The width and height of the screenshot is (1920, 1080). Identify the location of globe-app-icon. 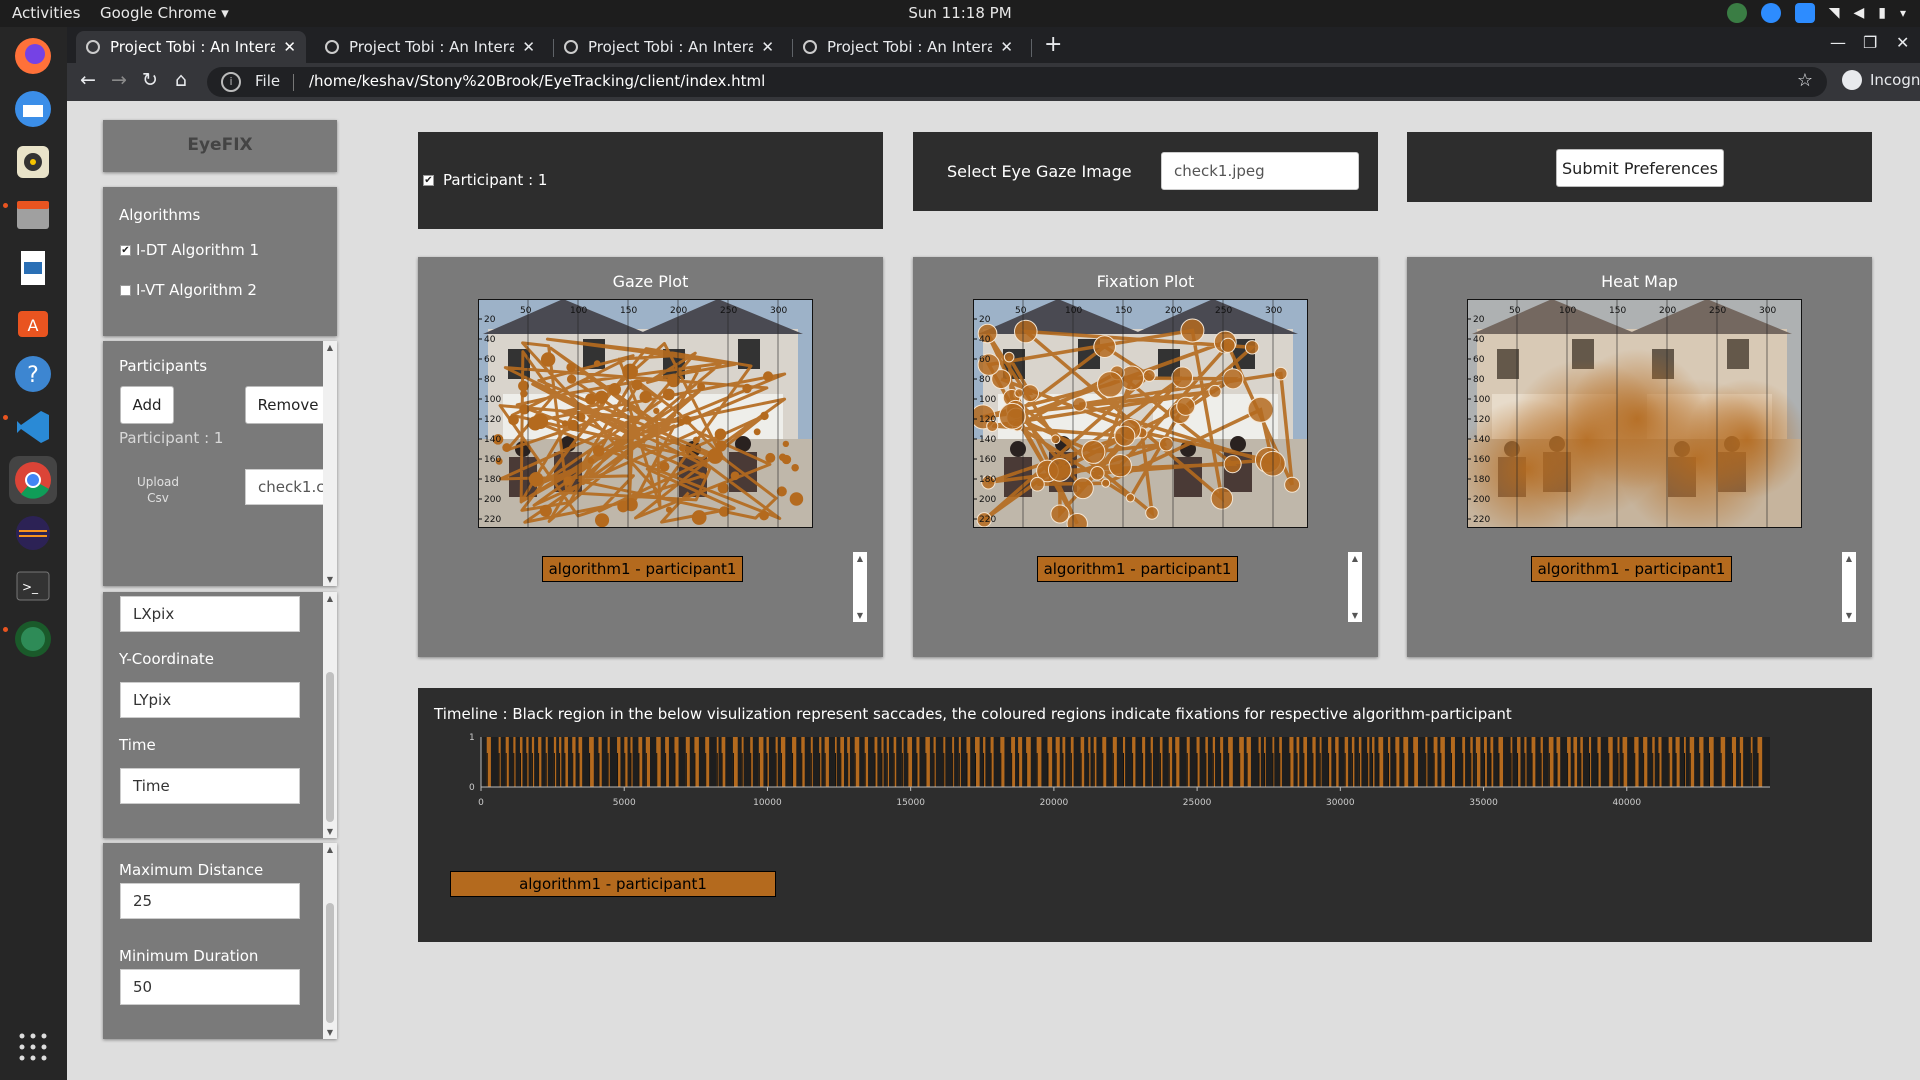
(33, 639).